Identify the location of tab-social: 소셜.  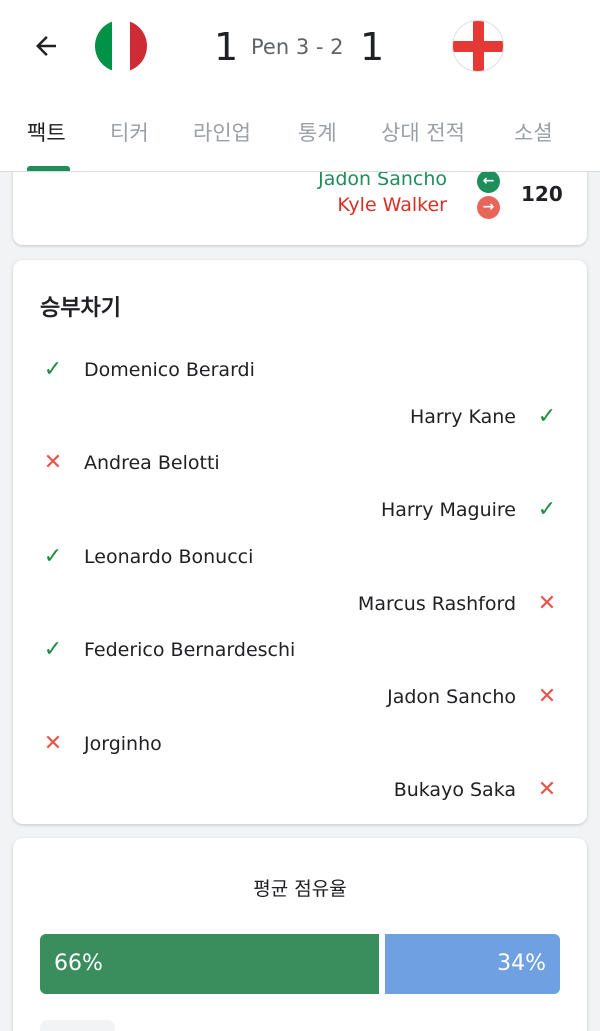
(533, 133).